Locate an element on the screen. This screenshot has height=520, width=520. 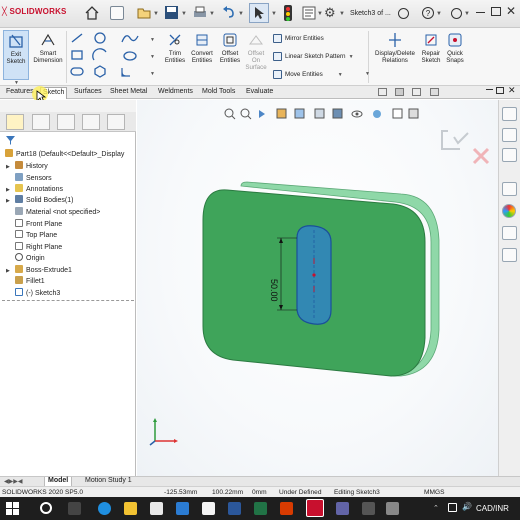
design-library-icon is located at coordinates (509, 135).